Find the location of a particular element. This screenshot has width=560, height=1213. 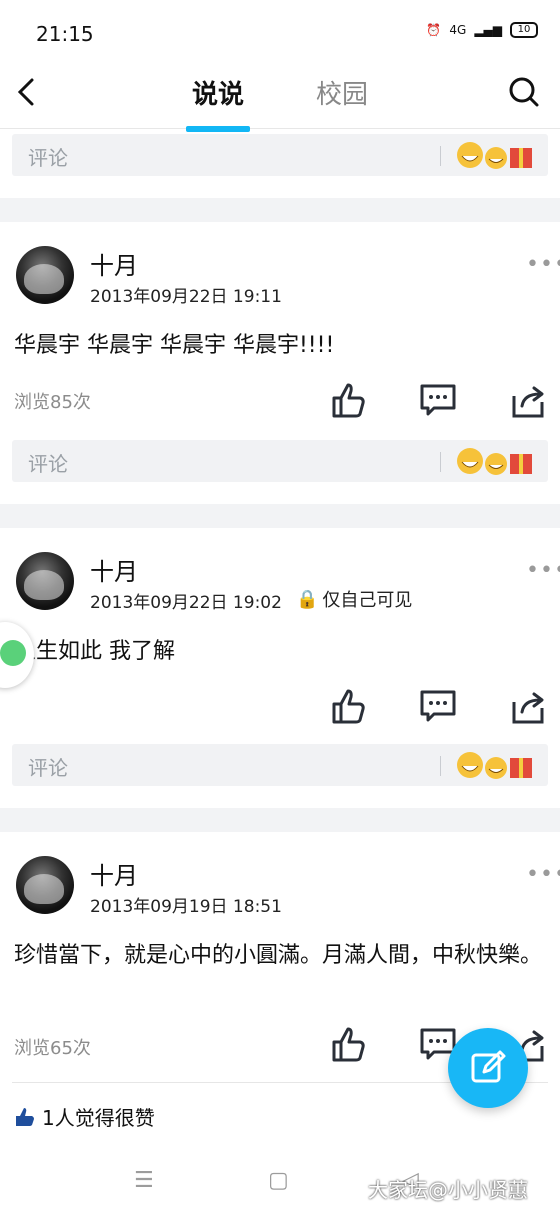

chat-icon is located at coordinates (13, 653).